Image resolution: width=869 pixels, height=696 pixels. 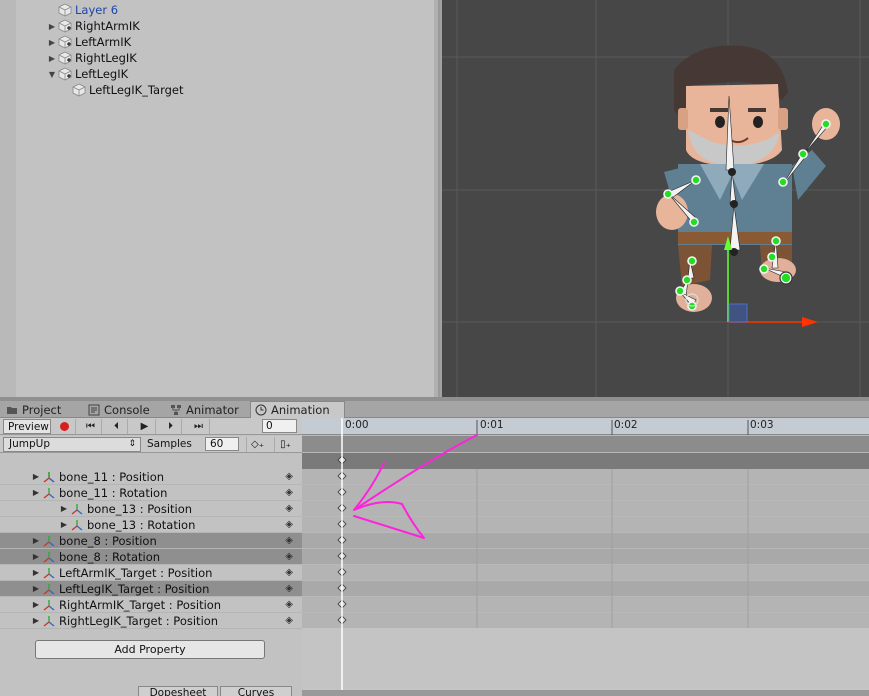 I want to click on playback-toolbar: Preview ⏮ ⏴ ▶ ⏵ ⏭ 0, so click(x=151, y=426).